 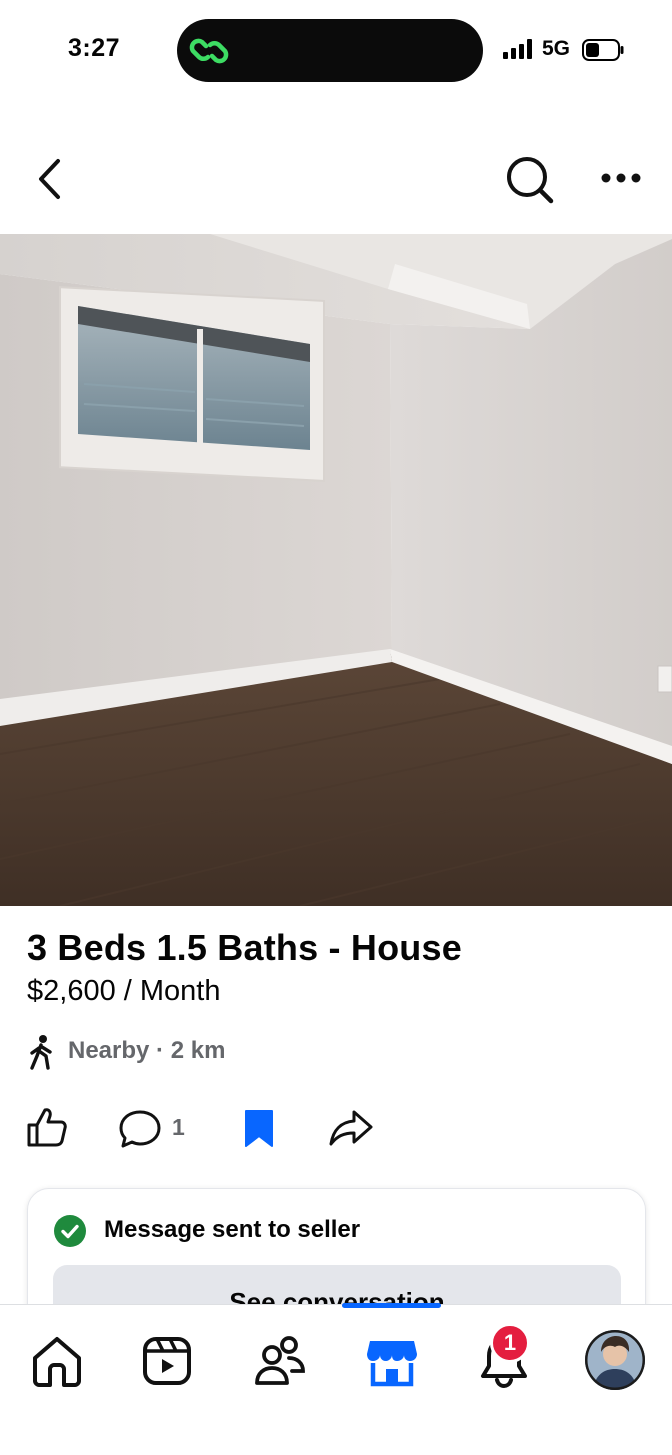 What do you see at coordinates (41, 1052) in the screenshot?
I see `walking-person-icon` at bounding box center [41, 1052].